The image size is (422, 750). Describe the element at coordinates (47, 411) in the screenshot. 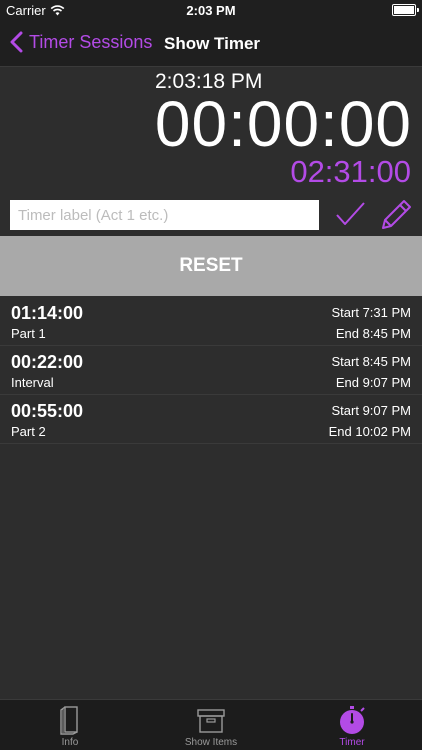

I see `session-duration: 00:55:00` at that location.